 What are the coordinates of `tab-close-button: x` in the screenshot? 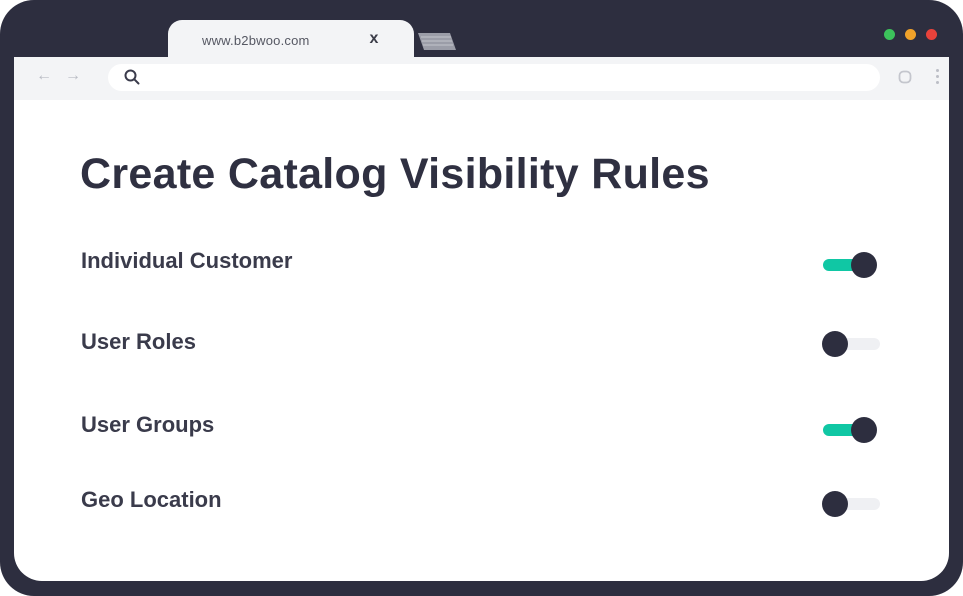 It's located at (374, 39).